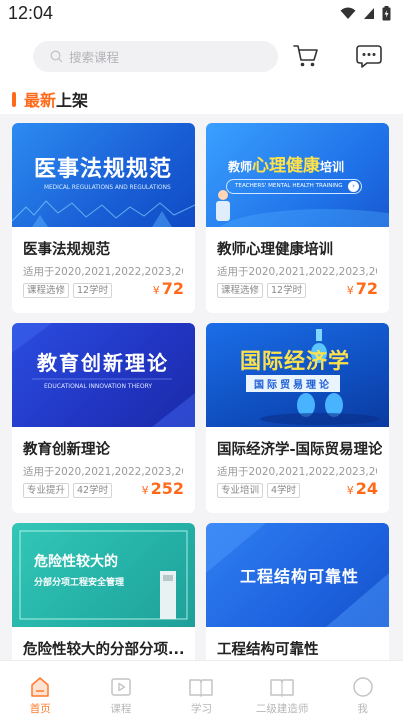  I want to click on thumbnail-subtitle: TEACHERS' MENTAL HEALTH TRAINING ›, so click(294, 186).